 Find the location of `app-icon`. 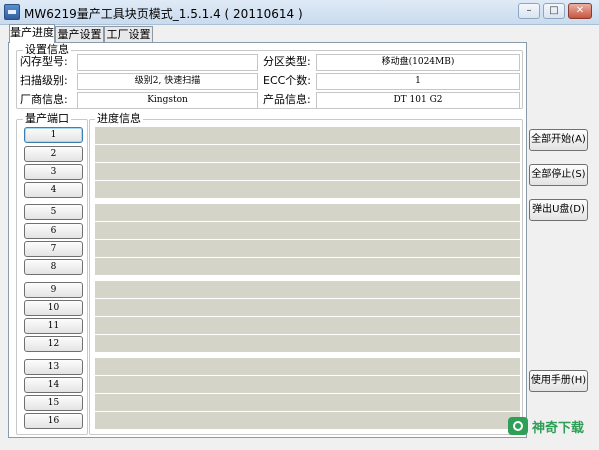

app-icon is located at coordinates (12, 12).